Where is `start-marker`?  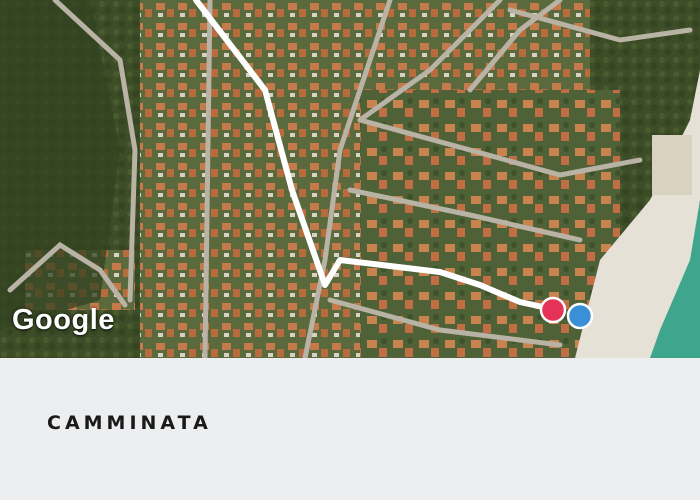 start-marker is located at coordinates (553, 310).